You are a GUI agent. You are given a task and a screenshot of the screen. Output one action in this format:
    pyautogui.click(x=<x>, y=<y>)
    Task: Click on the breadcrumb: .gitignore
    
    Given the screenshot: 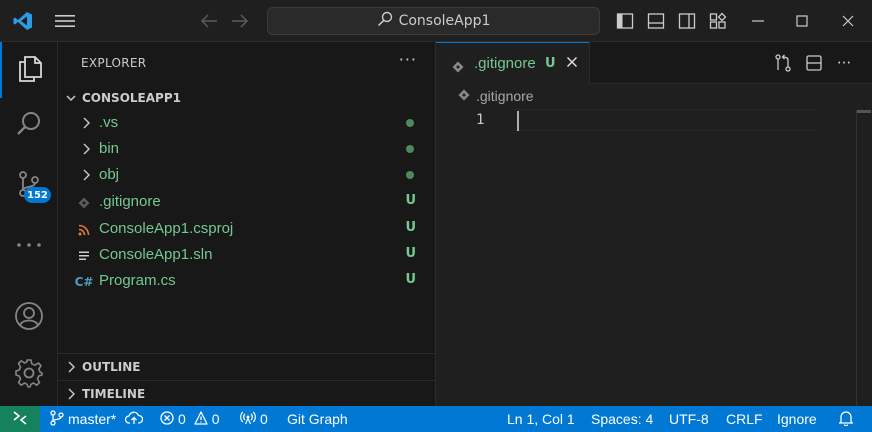 What is the action you would take?
    pyautogui.click(x=496, y=96)
    